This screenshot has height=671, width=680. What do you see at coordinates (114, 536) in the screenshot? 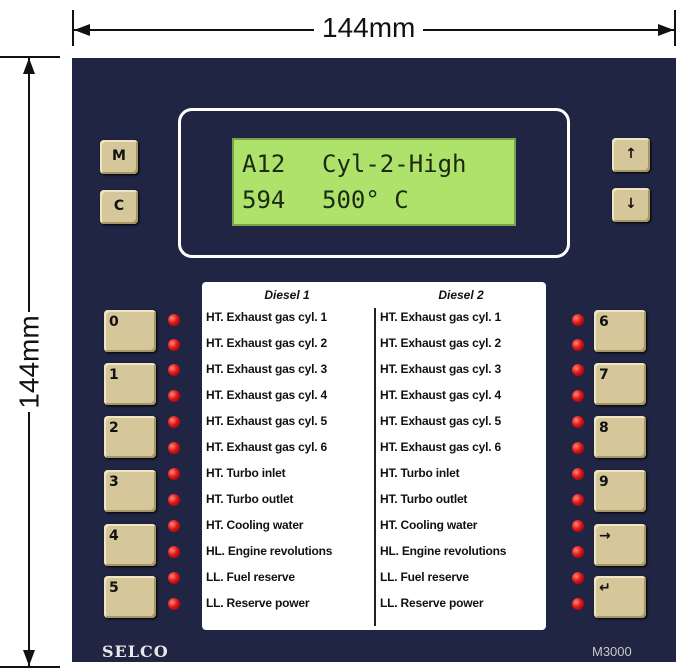
I see `button-label: 4` at bounding box center [114, 536].